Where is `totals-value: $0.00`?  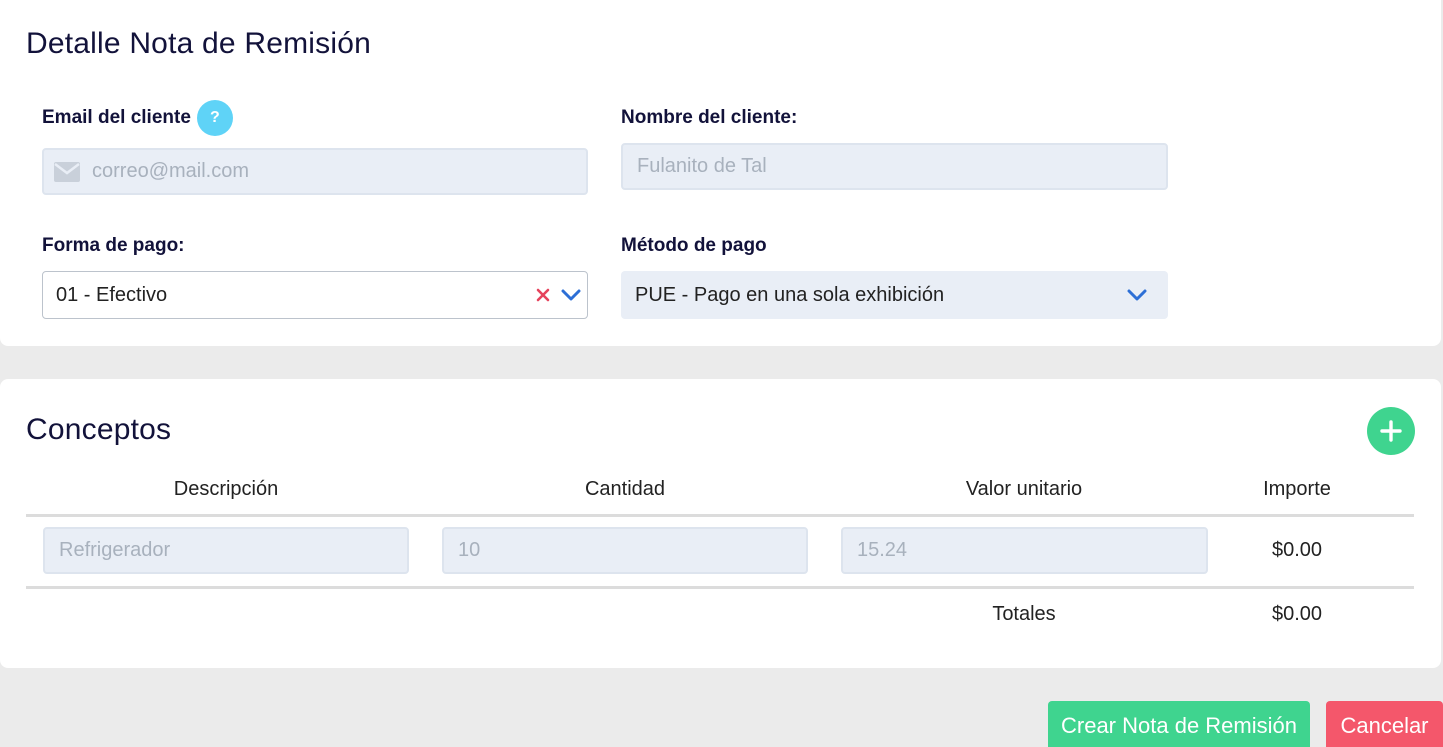 totals-value: $0.00 is located at coordinates (1297, 614).